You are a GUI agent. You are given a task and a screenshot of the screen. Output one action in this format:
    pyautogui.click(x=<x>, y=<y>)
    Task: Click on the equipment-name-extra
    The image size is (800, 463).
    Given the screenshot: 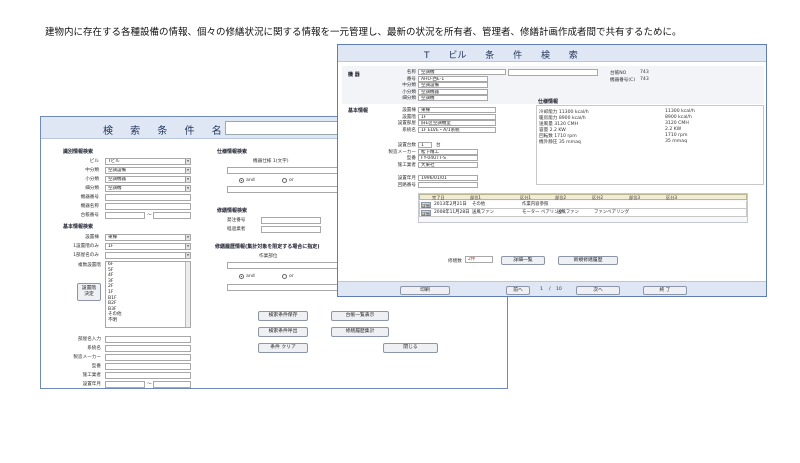 What is the action you would take?
    pyautogui.click(x=553, y=72)
    